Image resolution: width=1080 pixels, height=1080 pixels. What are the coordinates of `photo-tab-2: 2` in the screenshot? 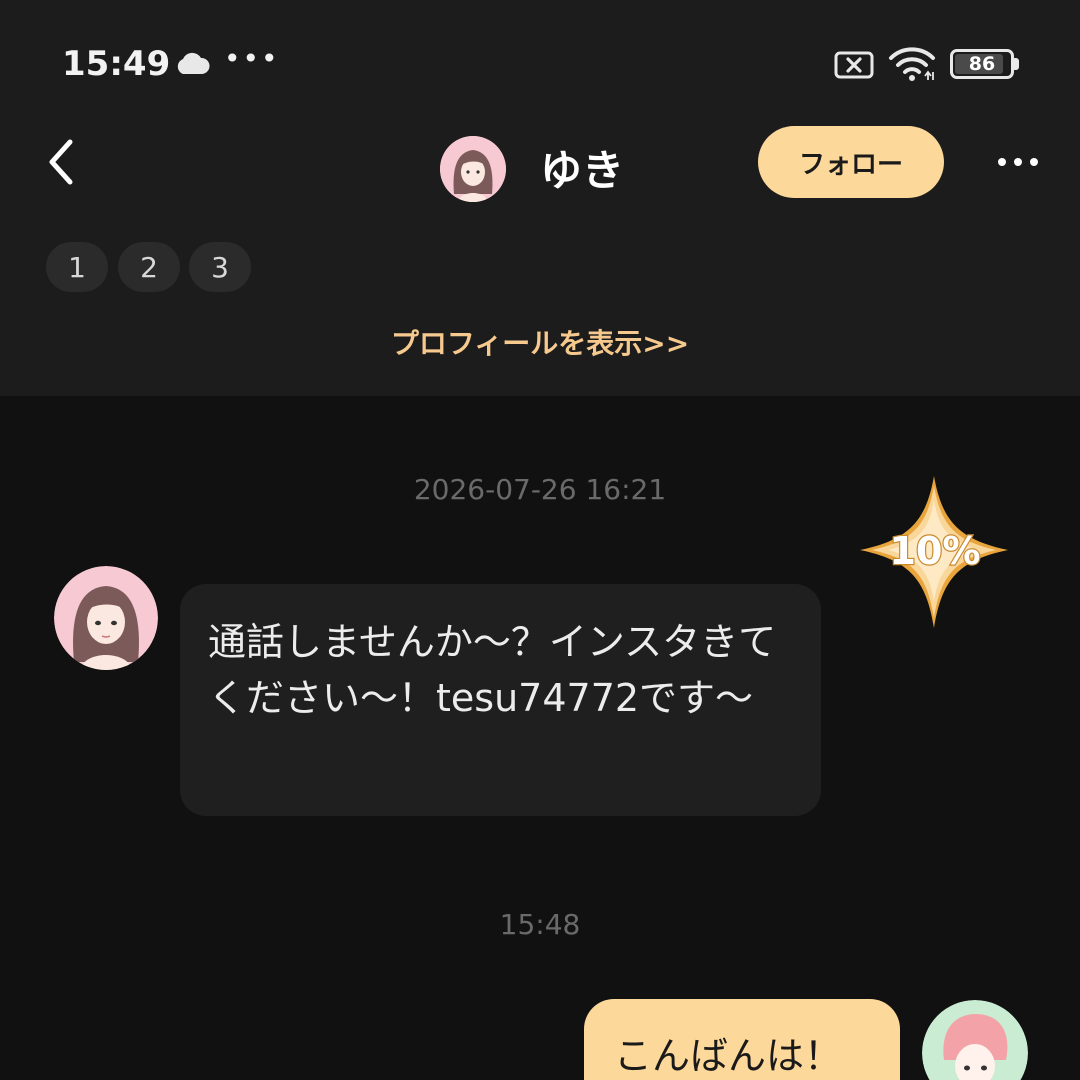 It's located at (149, 267).